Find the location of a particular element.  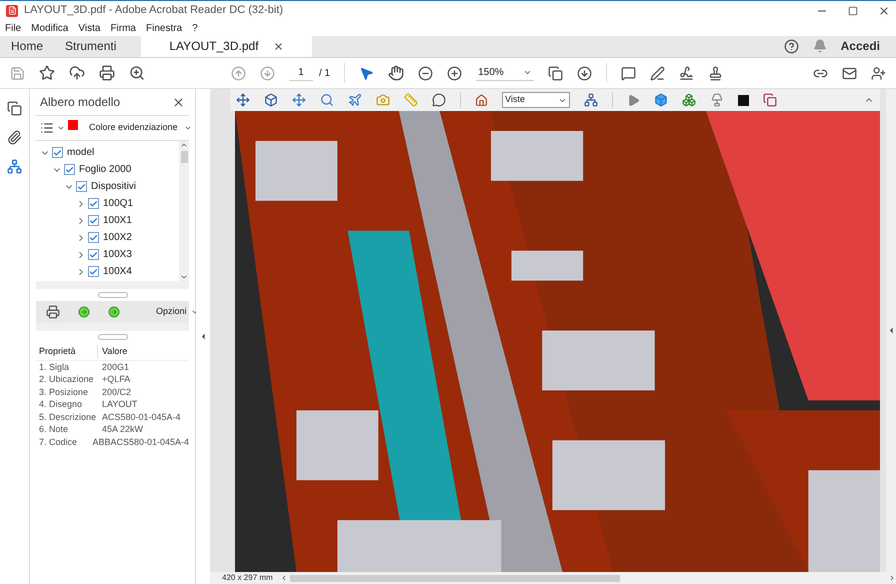

property-name: 6. Note is located at coordinates (54, 429).